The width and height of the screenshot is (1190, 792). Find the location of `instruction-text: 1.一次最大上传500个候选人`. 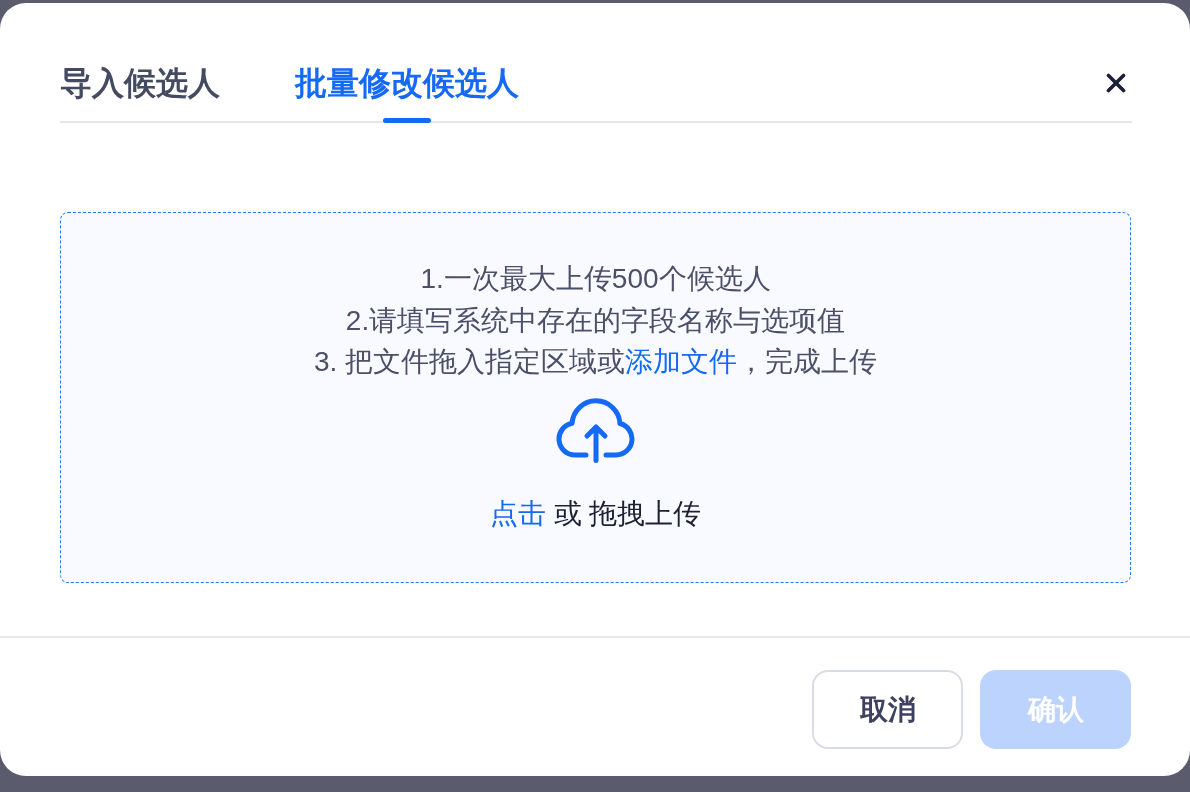

instruction-text: 1.一次最大上传500个候选人 is located at coordinates (595, 279).